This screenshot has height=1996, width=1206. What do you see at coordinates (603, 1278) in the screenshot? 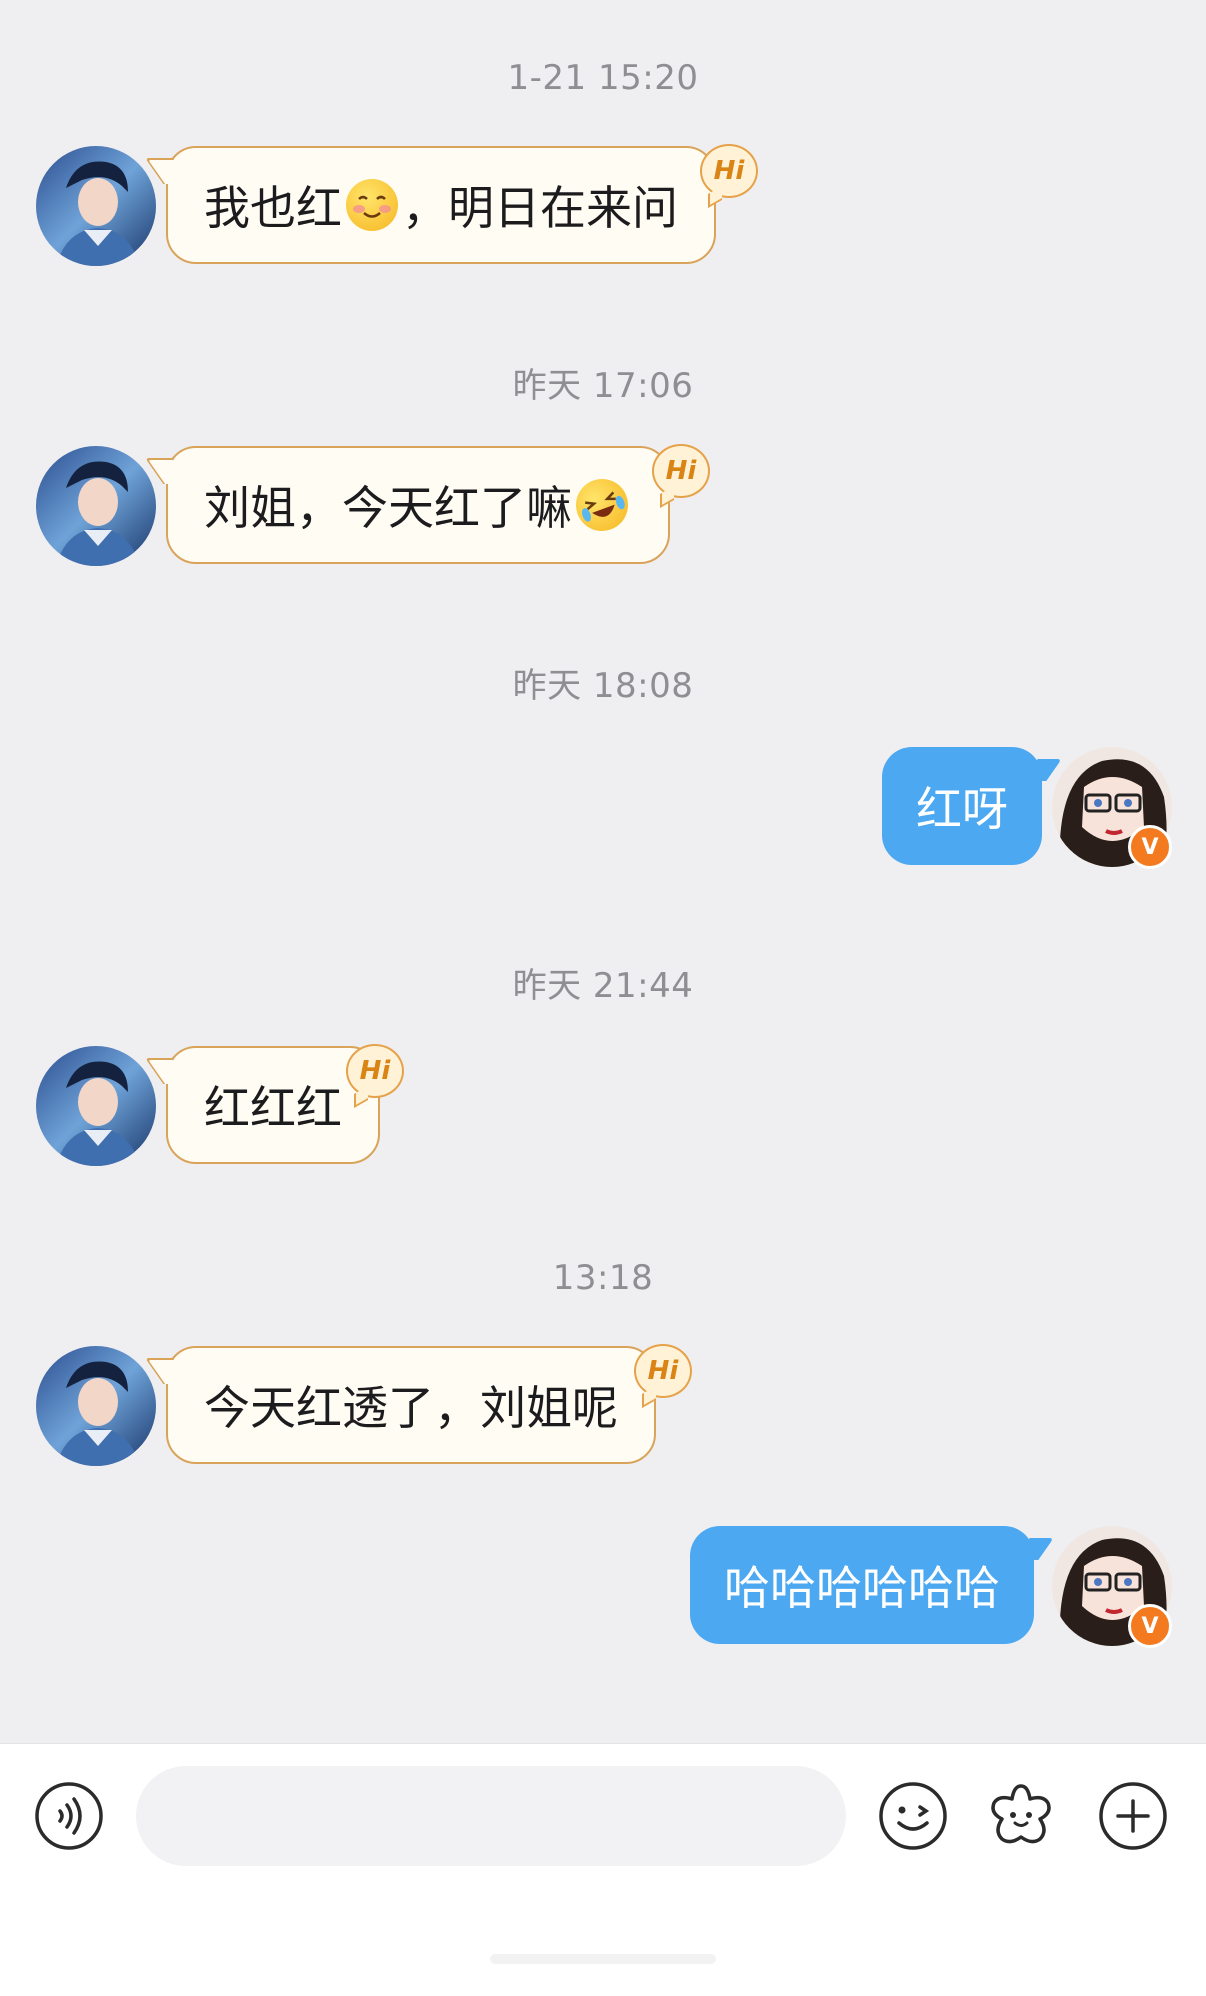
I see `timestamp: 13:18` at bounding box center [603, 1278].